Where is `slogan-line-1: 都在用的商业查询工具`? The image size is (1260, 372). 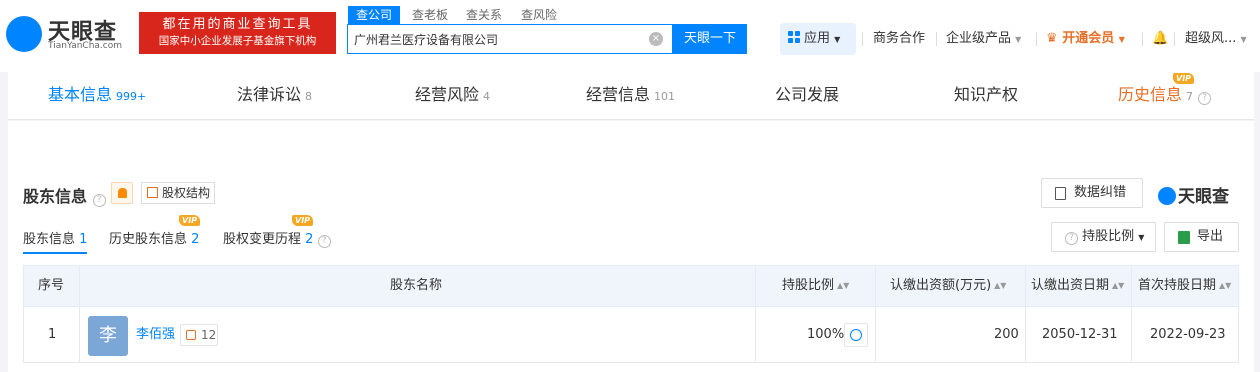
slogan-line-1: 都在用的商业查询工具 is located at coordinates (237, 24).